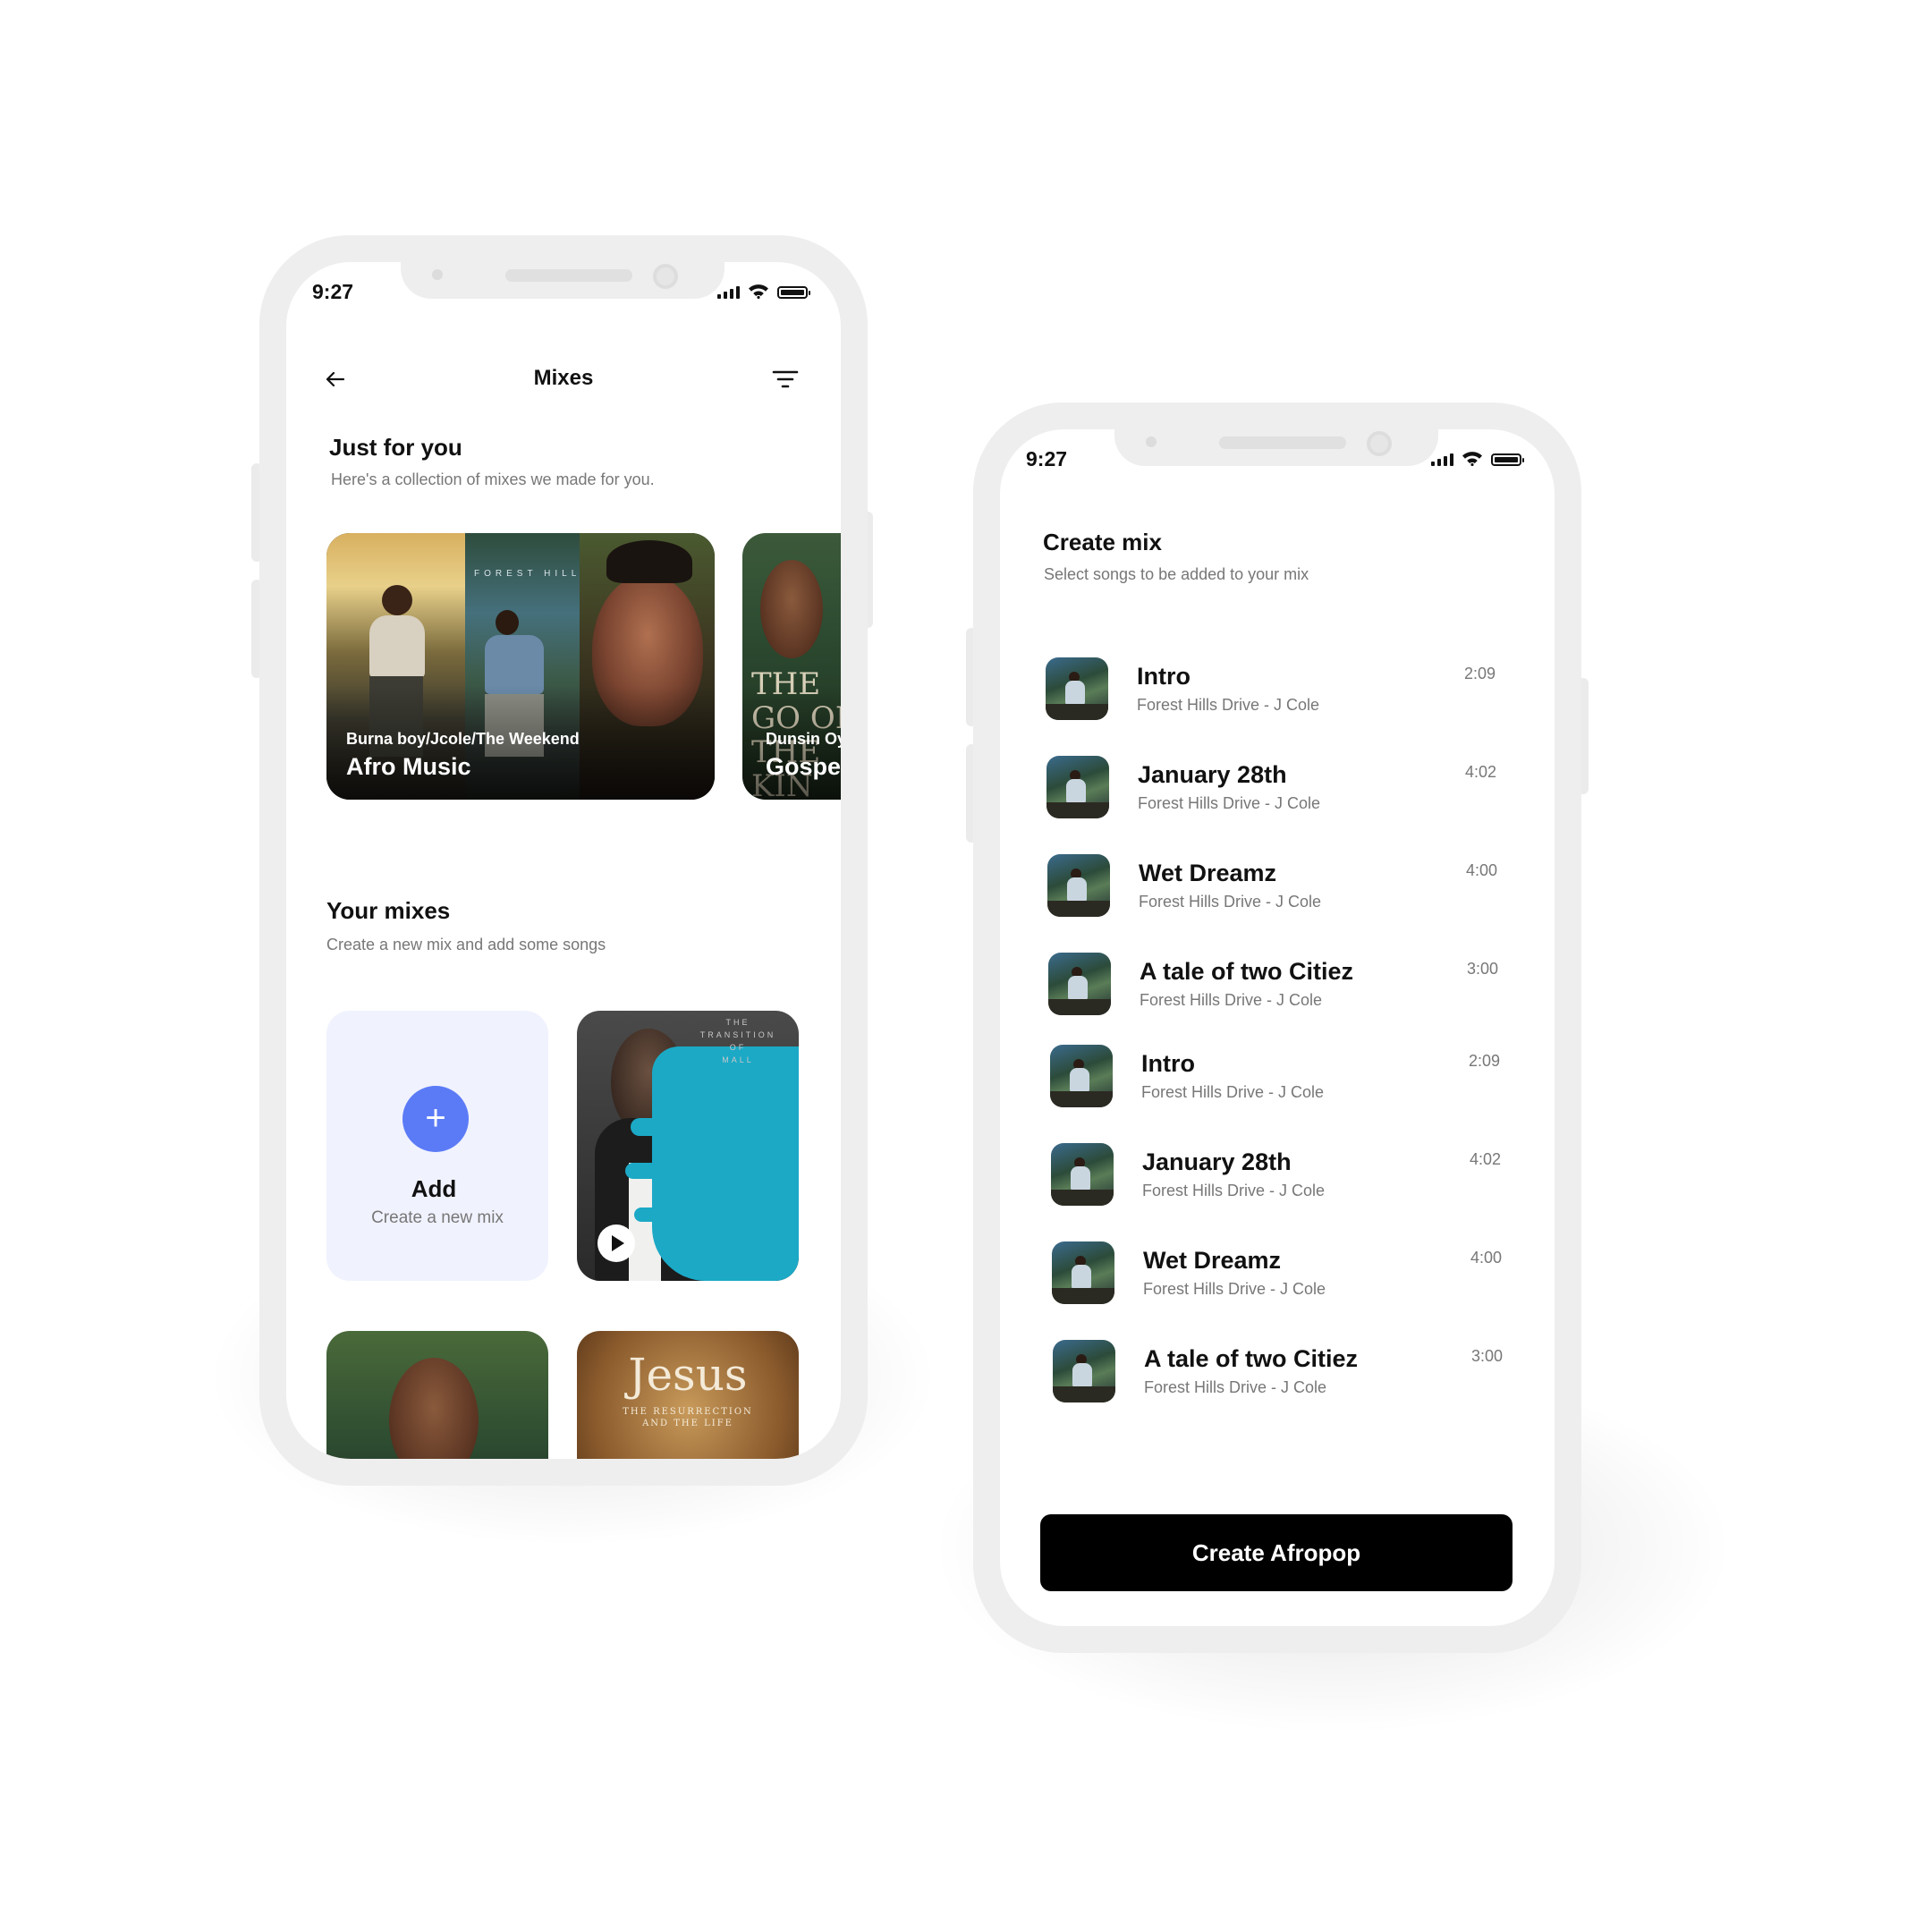  I want to click on play-button, so click(616, 1243).